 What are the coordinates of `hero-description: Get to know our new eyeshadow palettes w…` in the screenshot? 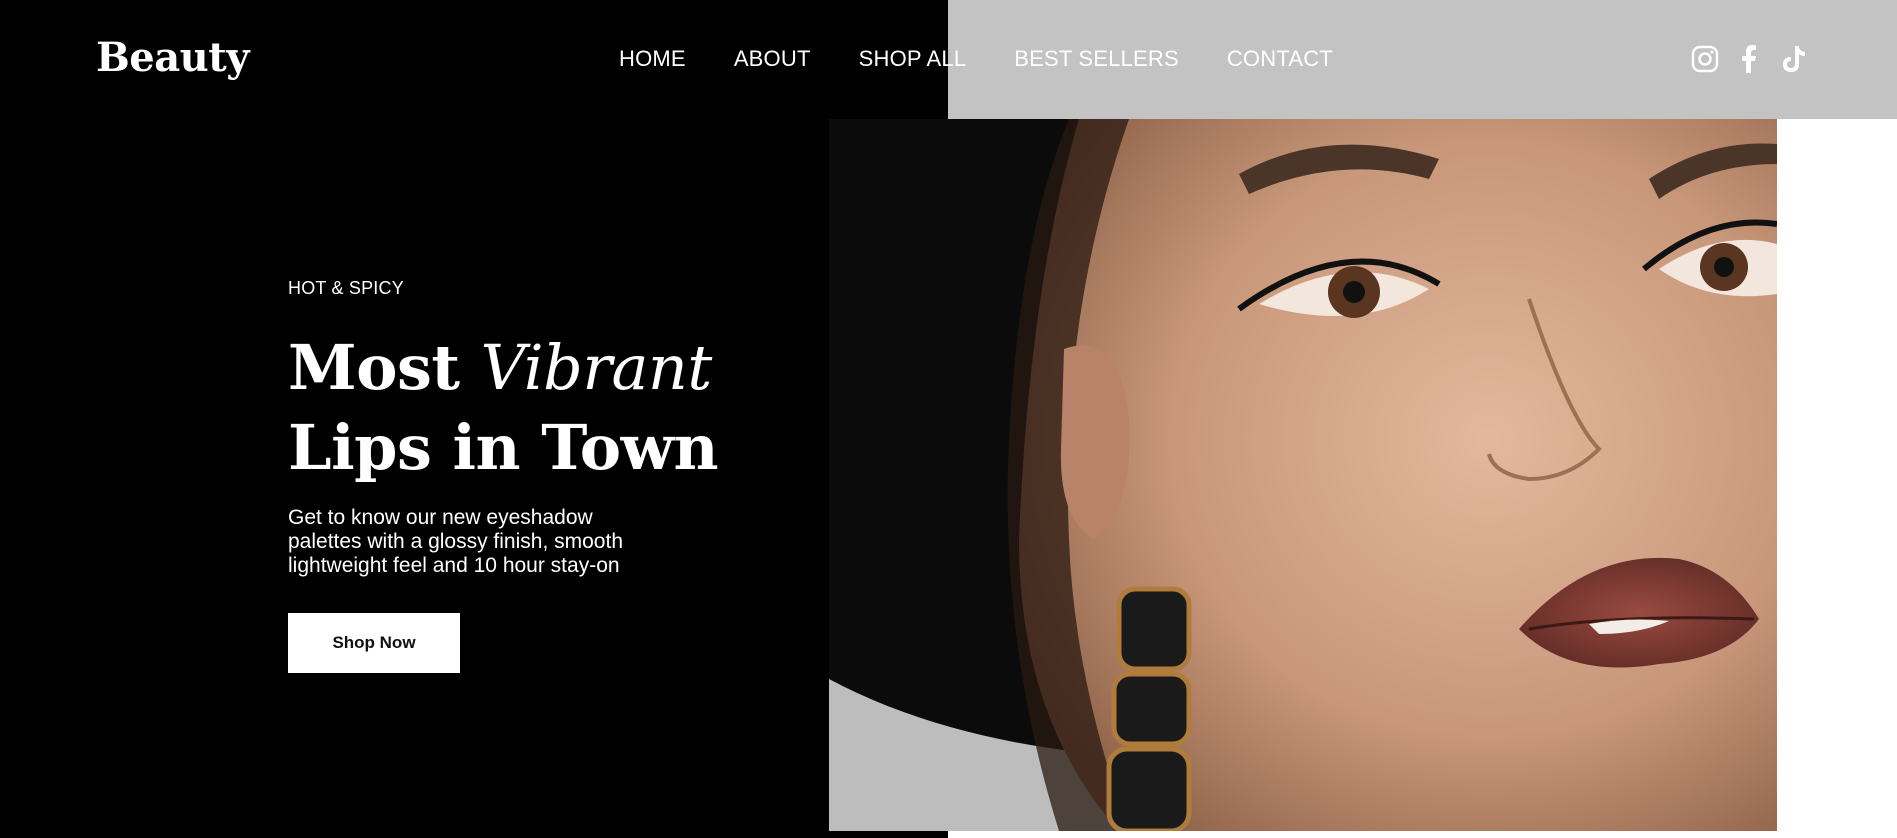 It's located at (455, 541).